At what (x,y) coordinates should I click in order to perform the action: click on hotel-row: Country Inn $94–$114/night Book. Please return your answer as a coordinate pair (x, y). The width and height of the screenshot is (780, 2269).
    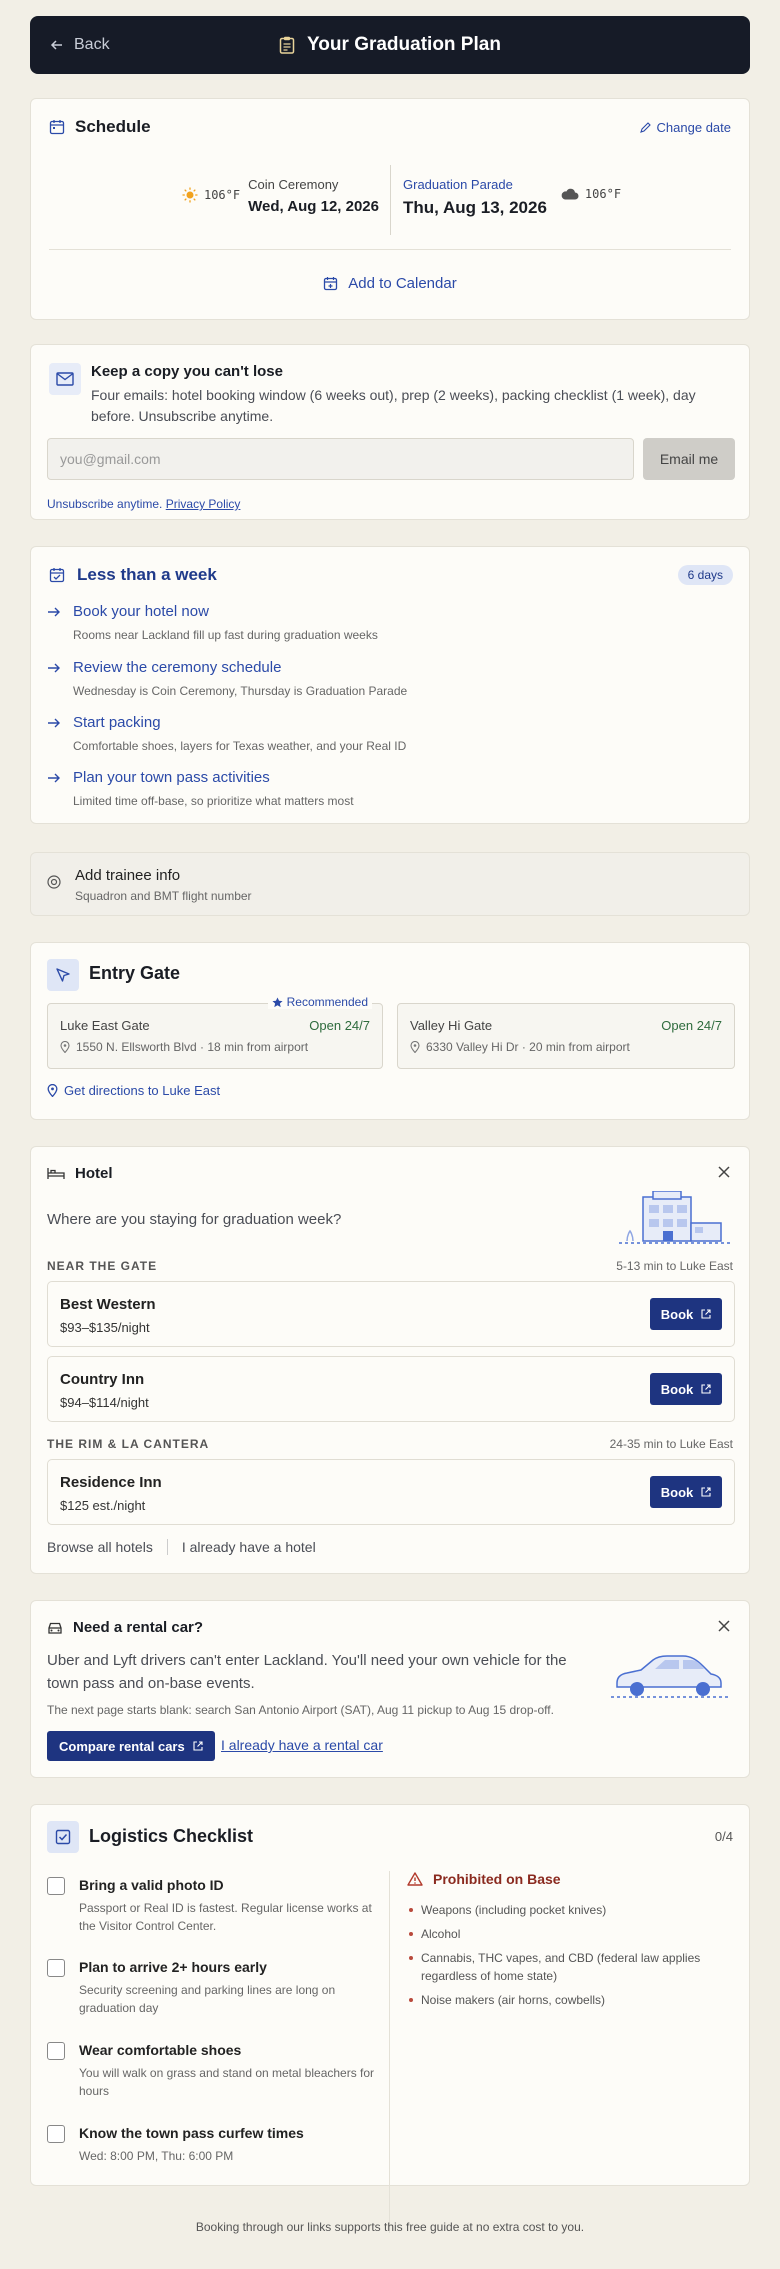
    Looking at the image, I should click on (391, 1389).